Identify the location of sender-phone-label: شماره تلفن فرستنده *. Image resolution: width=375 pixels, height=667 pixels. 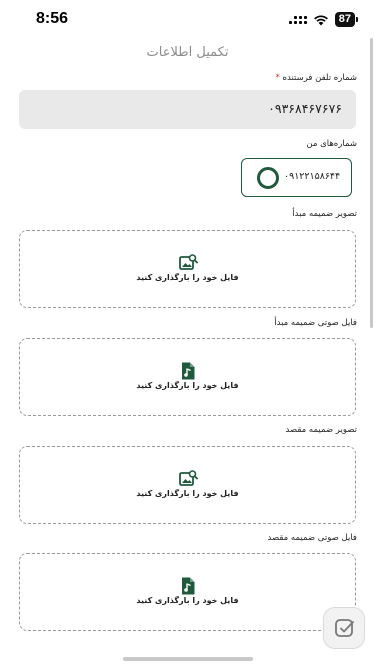
(316, 78).